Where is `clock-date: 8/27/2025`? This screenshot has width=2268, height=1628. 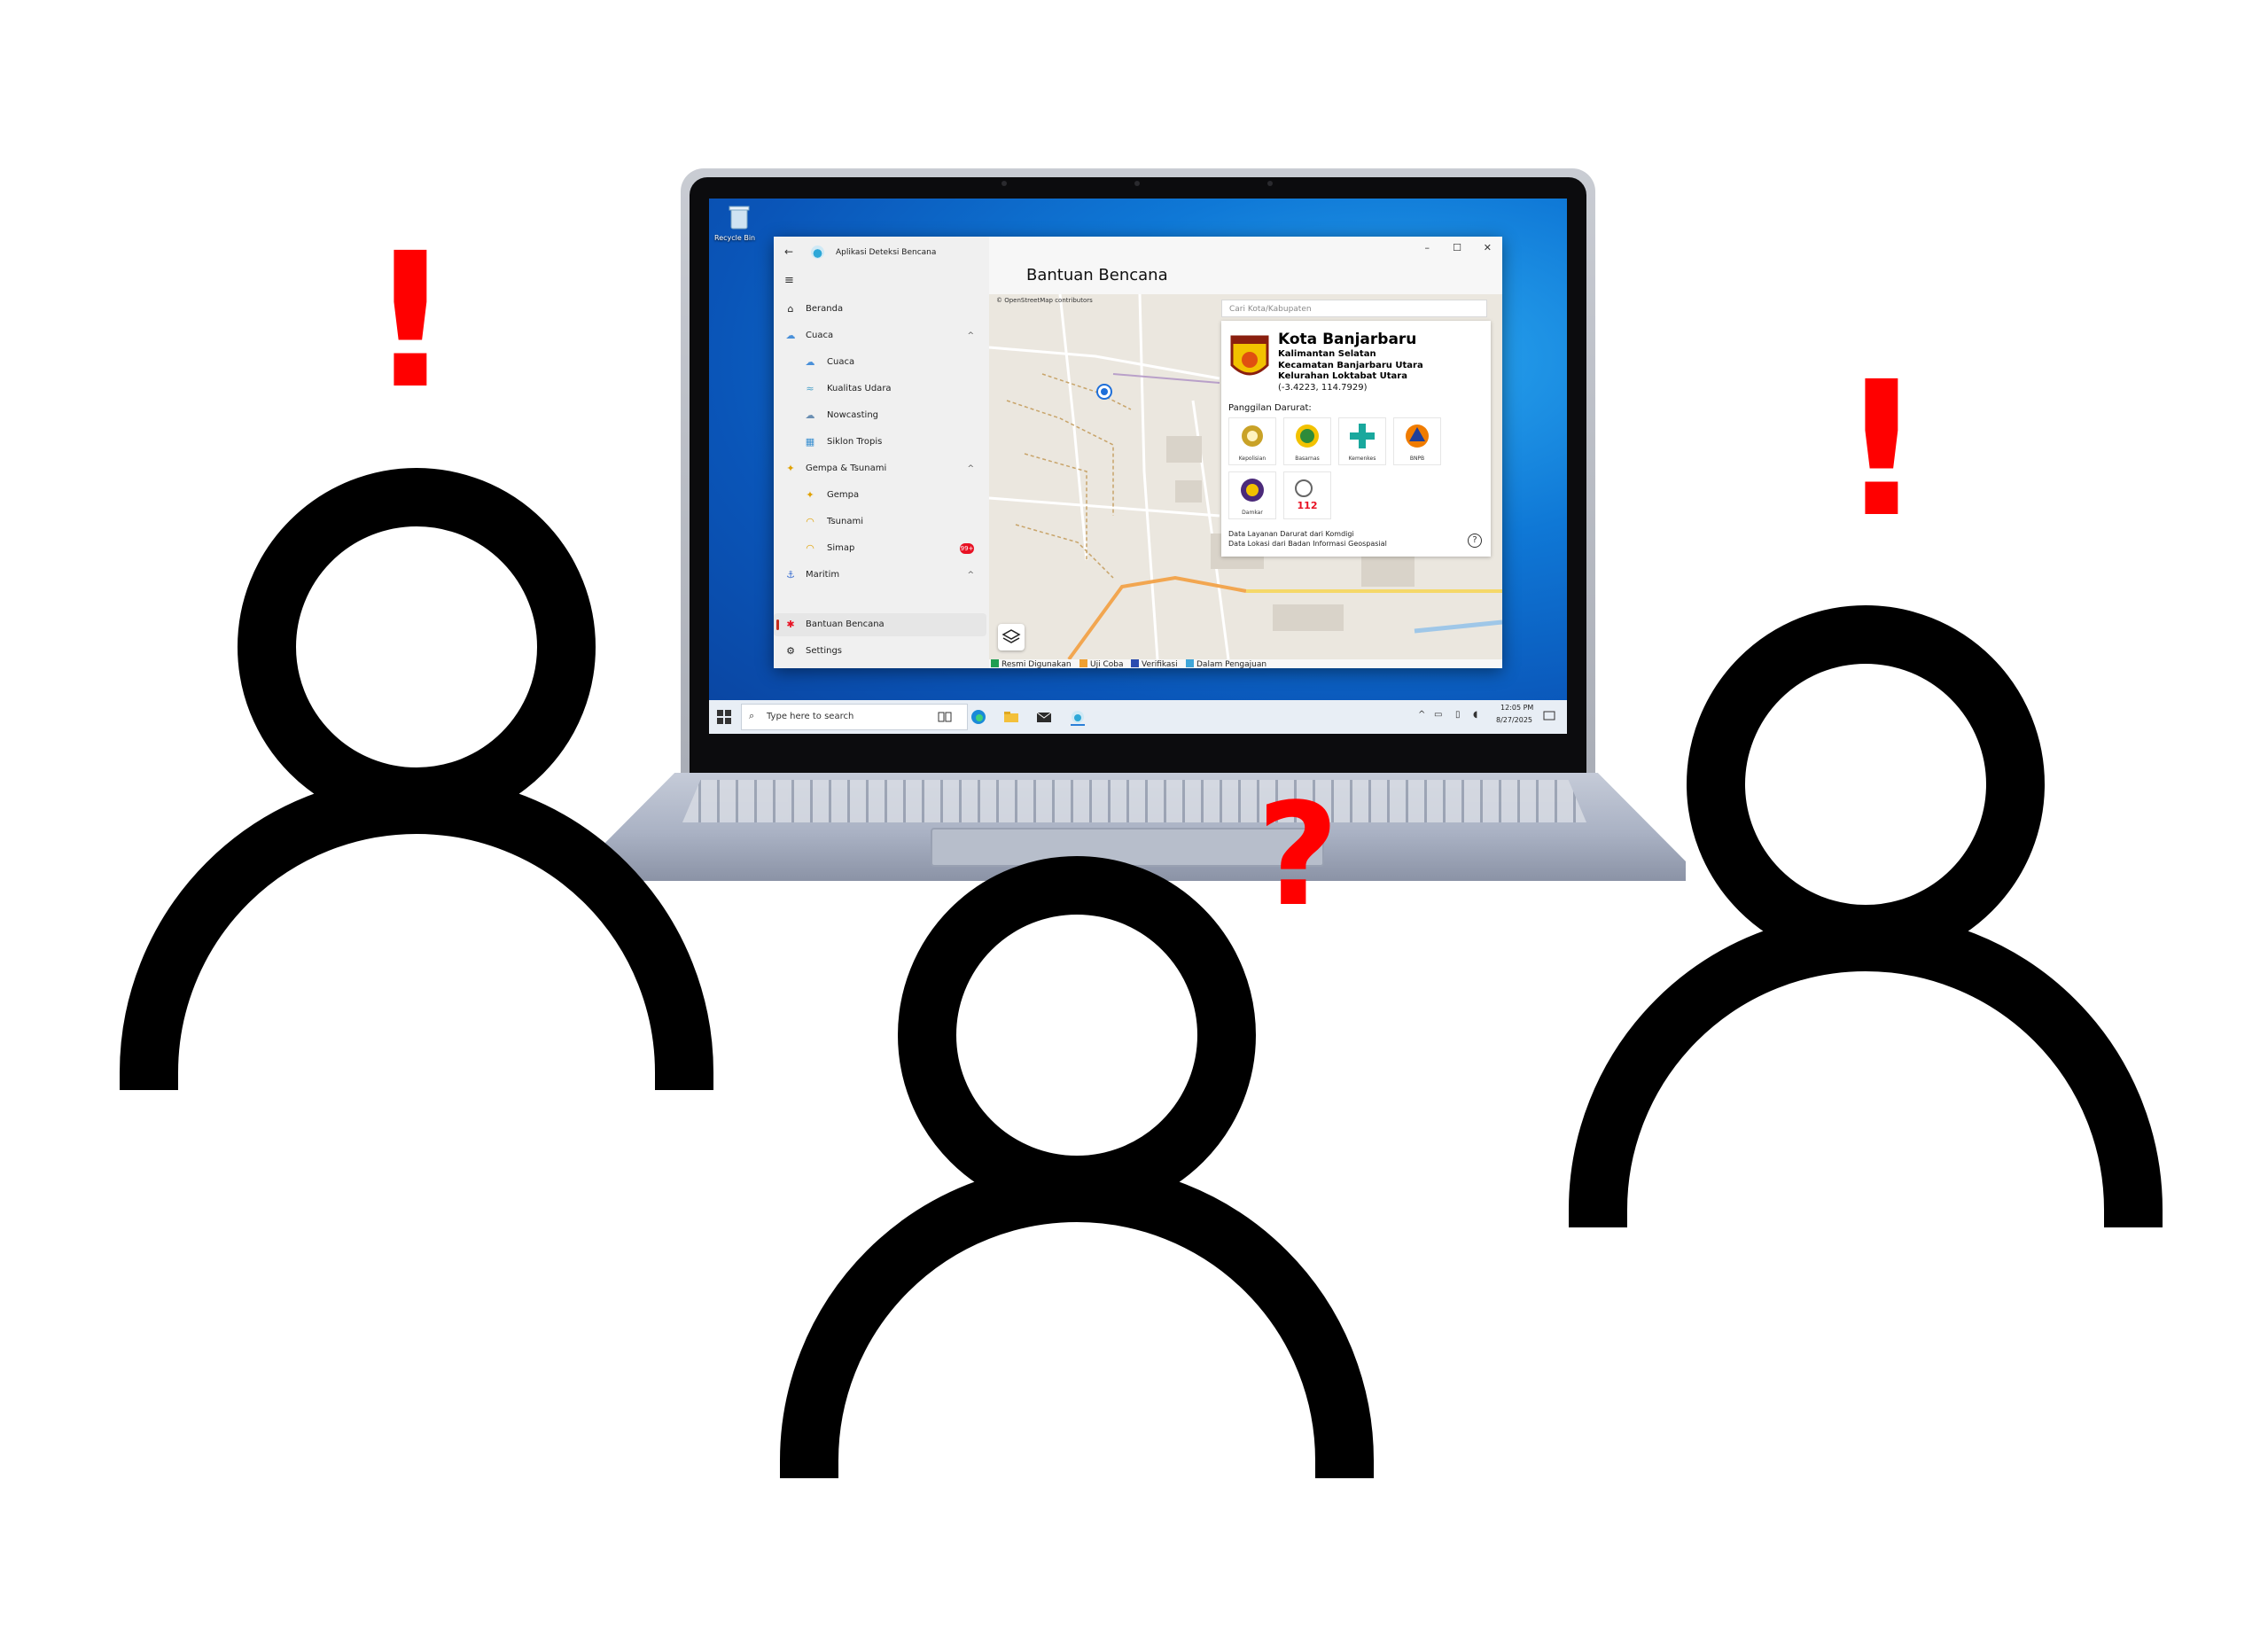 clock-date: 8/27/2025 is located at coordinates (1514, 720).